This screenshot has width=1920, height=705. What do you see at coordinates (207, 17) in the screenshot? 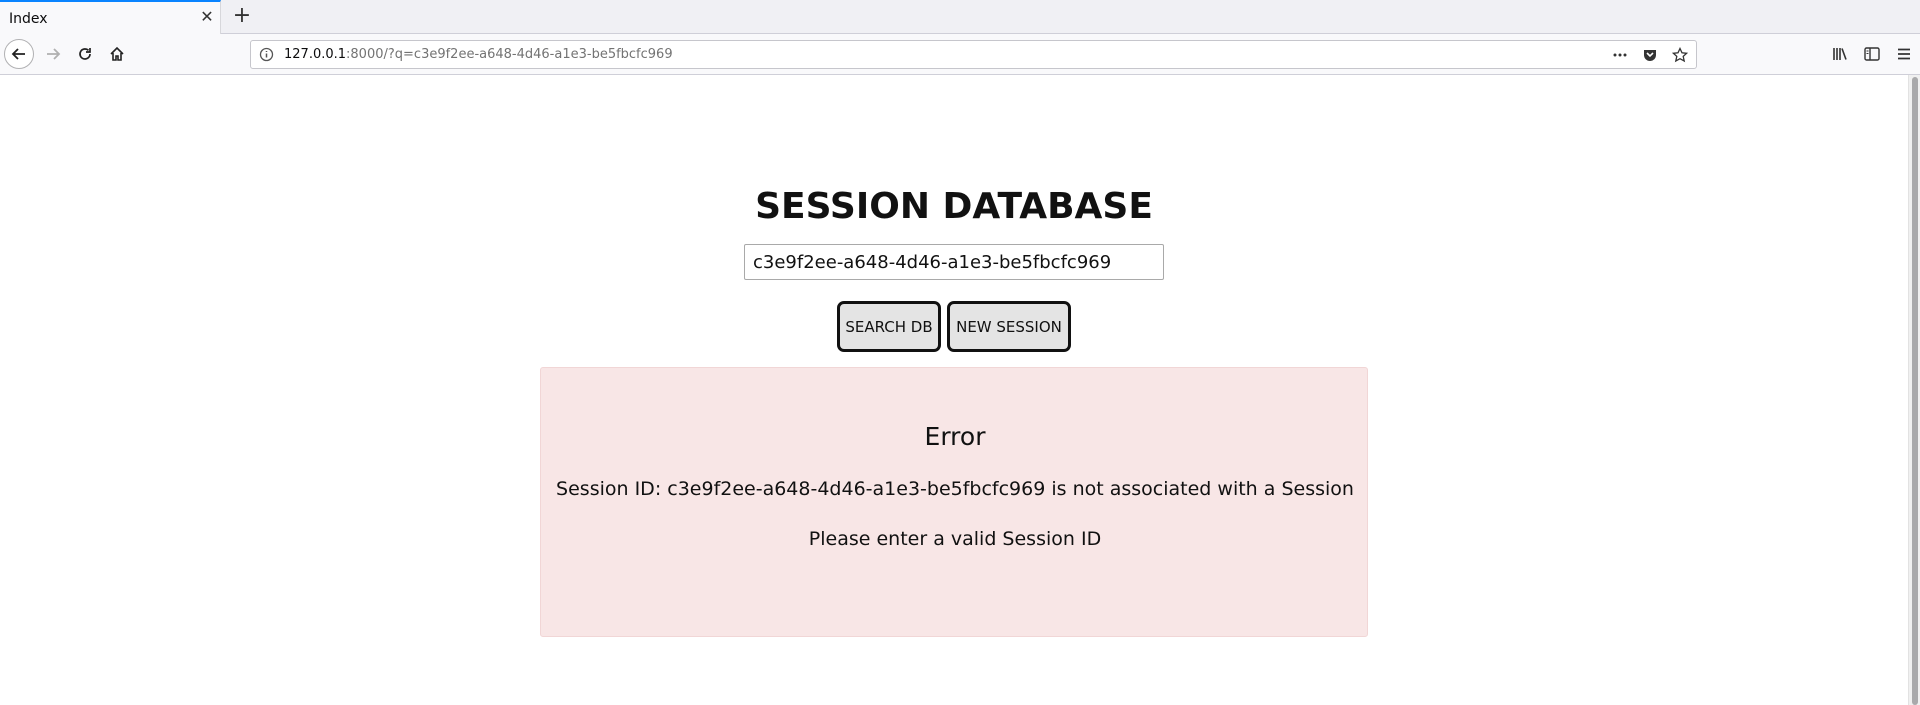
I see `close-tab-icon: ✕` at bounding box center [207, 17].